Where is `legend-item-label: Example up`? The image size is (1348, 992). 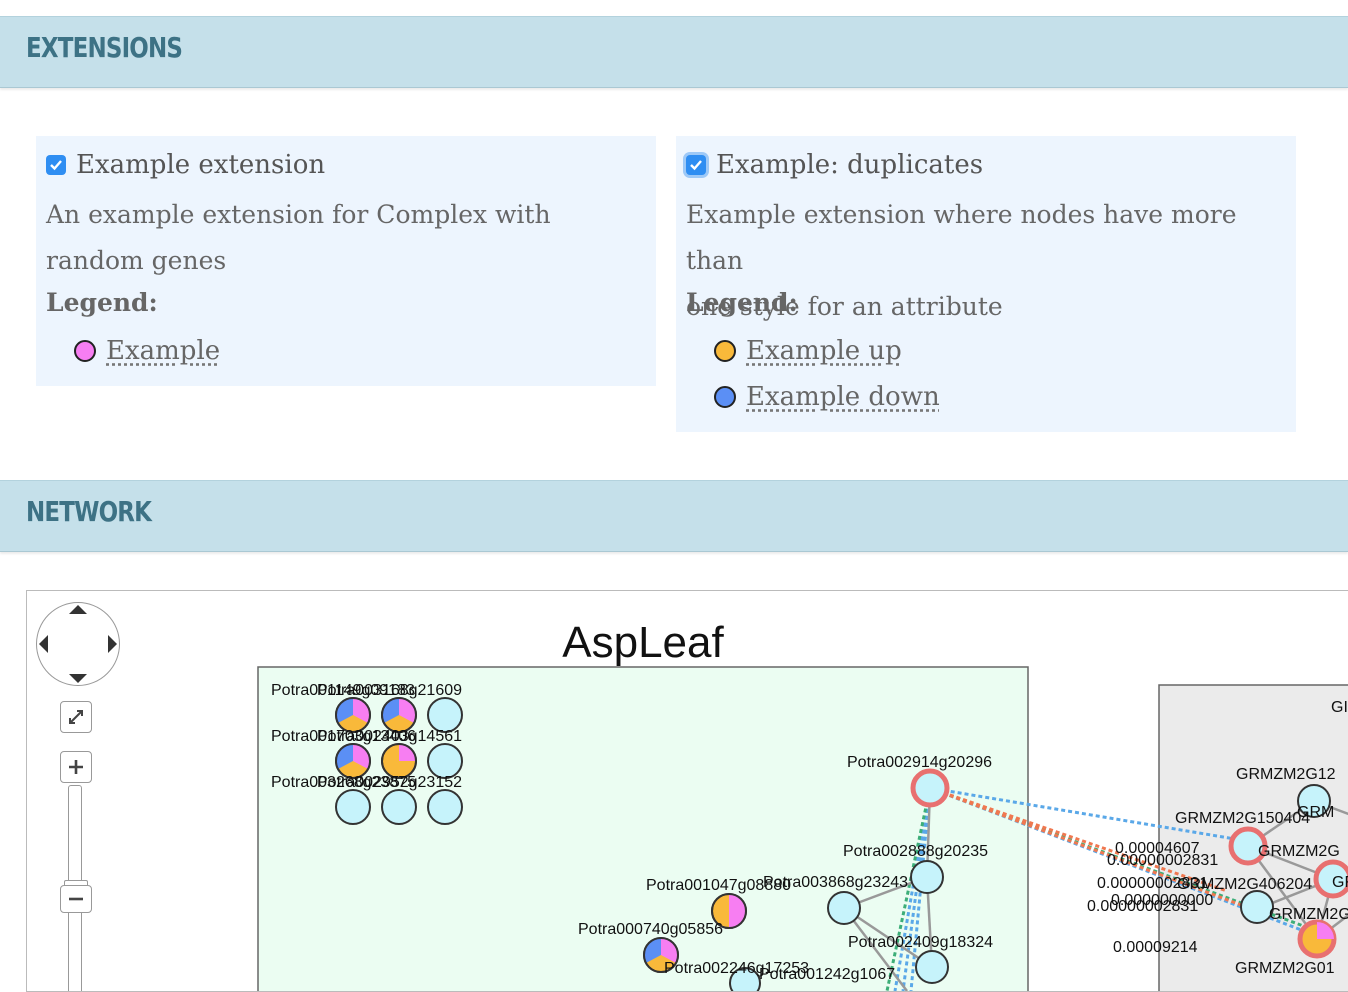 legend-item-label: Example up is located at coordinates (824, 351).